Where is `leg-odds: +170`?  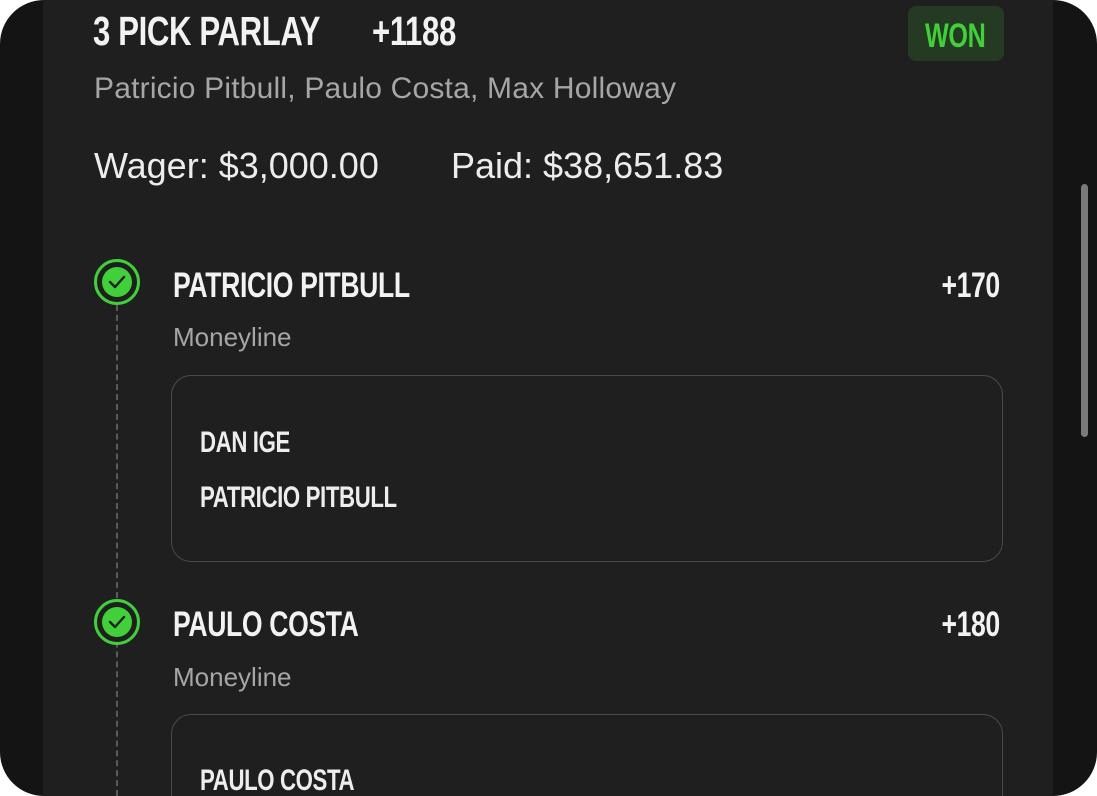
leg-odds: +170 is located at coordinates (971, 285).